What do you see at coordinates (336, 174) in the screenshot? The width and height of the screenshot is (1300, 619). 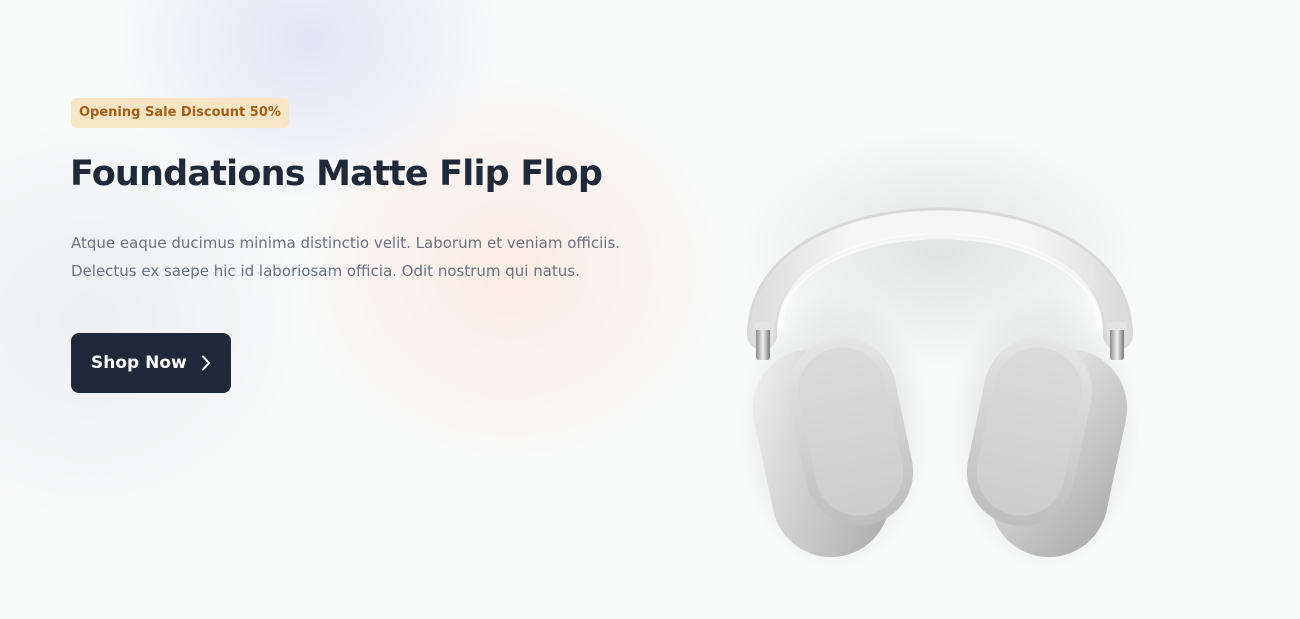 I see `hero-title: Foundations Matte Flip Flop` at bounding box center [336, 174].